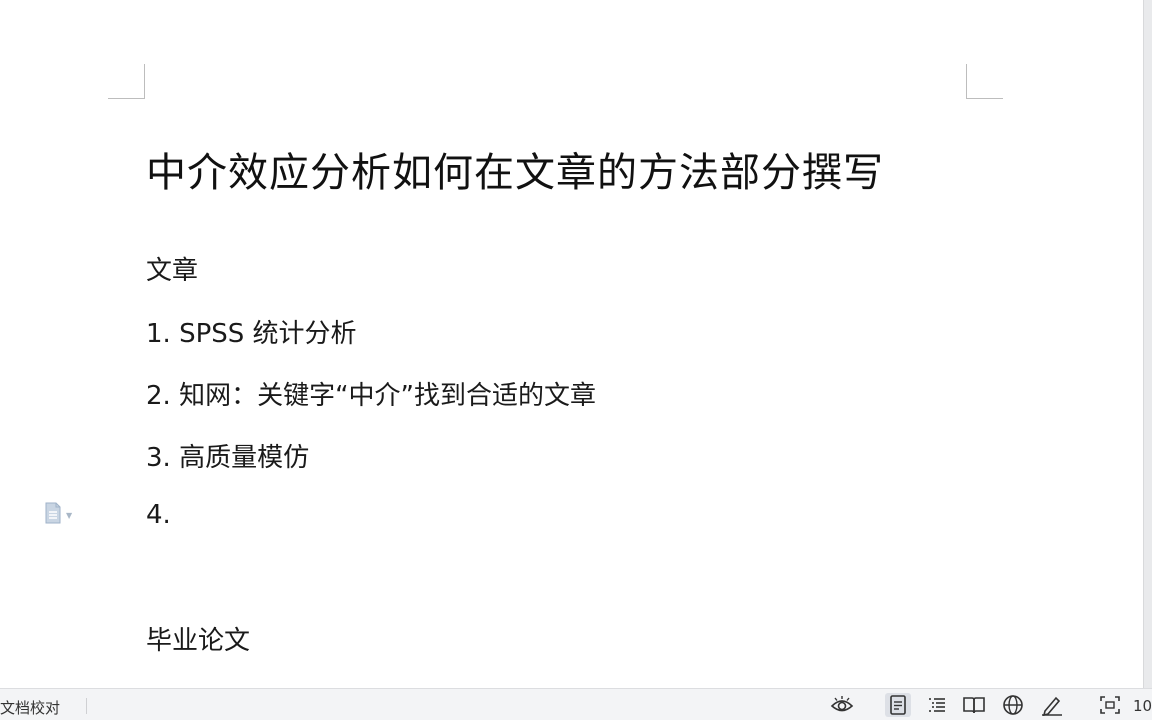 This screenshot has width=1152, height=720. Describe the element at coordinates (515, 169) in the screenshot. I see `document-title: 中介效应分析如何在文章的方法部分撰写` at that location.